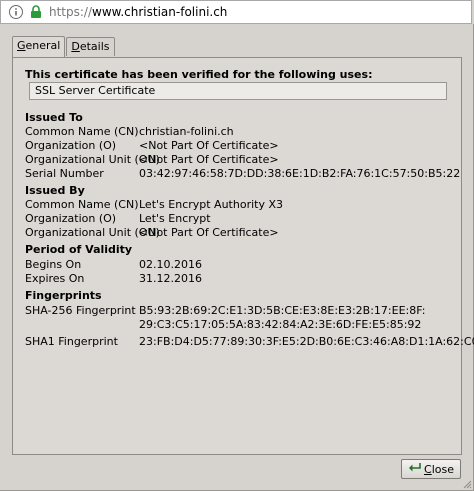 This screenshot has width=474, height=491. Describe the element at coordinates (170, 278) in the screenshot. I see `field-value: 31.12.2016` at that location.